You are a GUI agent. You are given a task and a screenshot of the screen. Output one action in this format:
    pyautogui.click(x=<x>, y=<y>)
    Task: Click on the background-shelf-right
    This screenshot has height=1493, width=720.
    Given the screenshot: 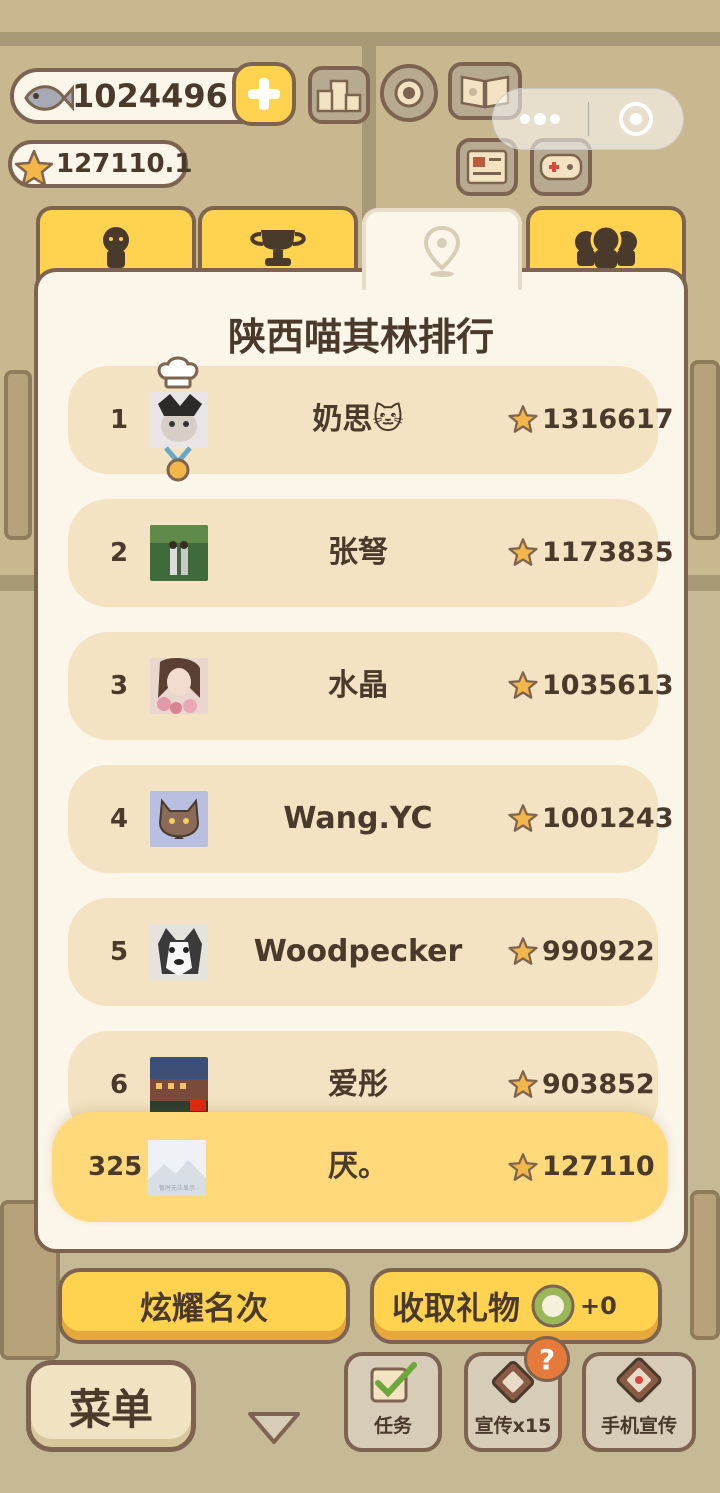 What is the action you would take?
    pyautogui.click(x=705, y=450)
    